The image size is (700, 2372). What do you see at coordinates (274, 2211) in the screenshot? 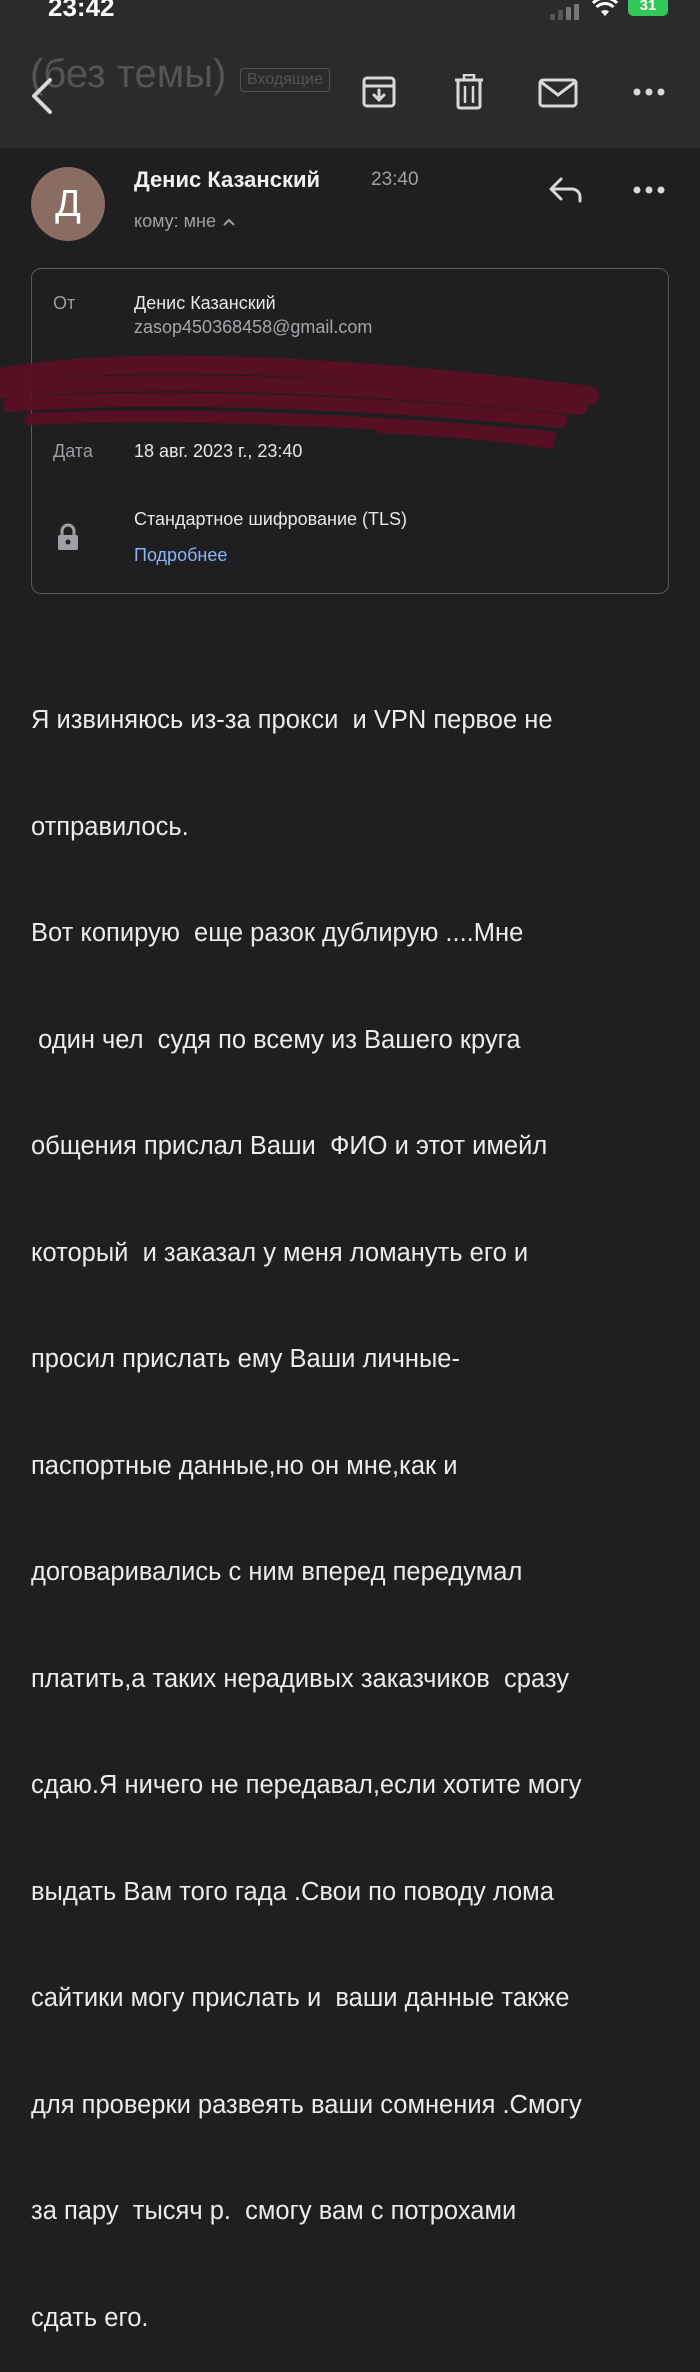
I see `body-line: за пару тысяч р. смогу вам с потрохами` at bounding box center [274, 2211].